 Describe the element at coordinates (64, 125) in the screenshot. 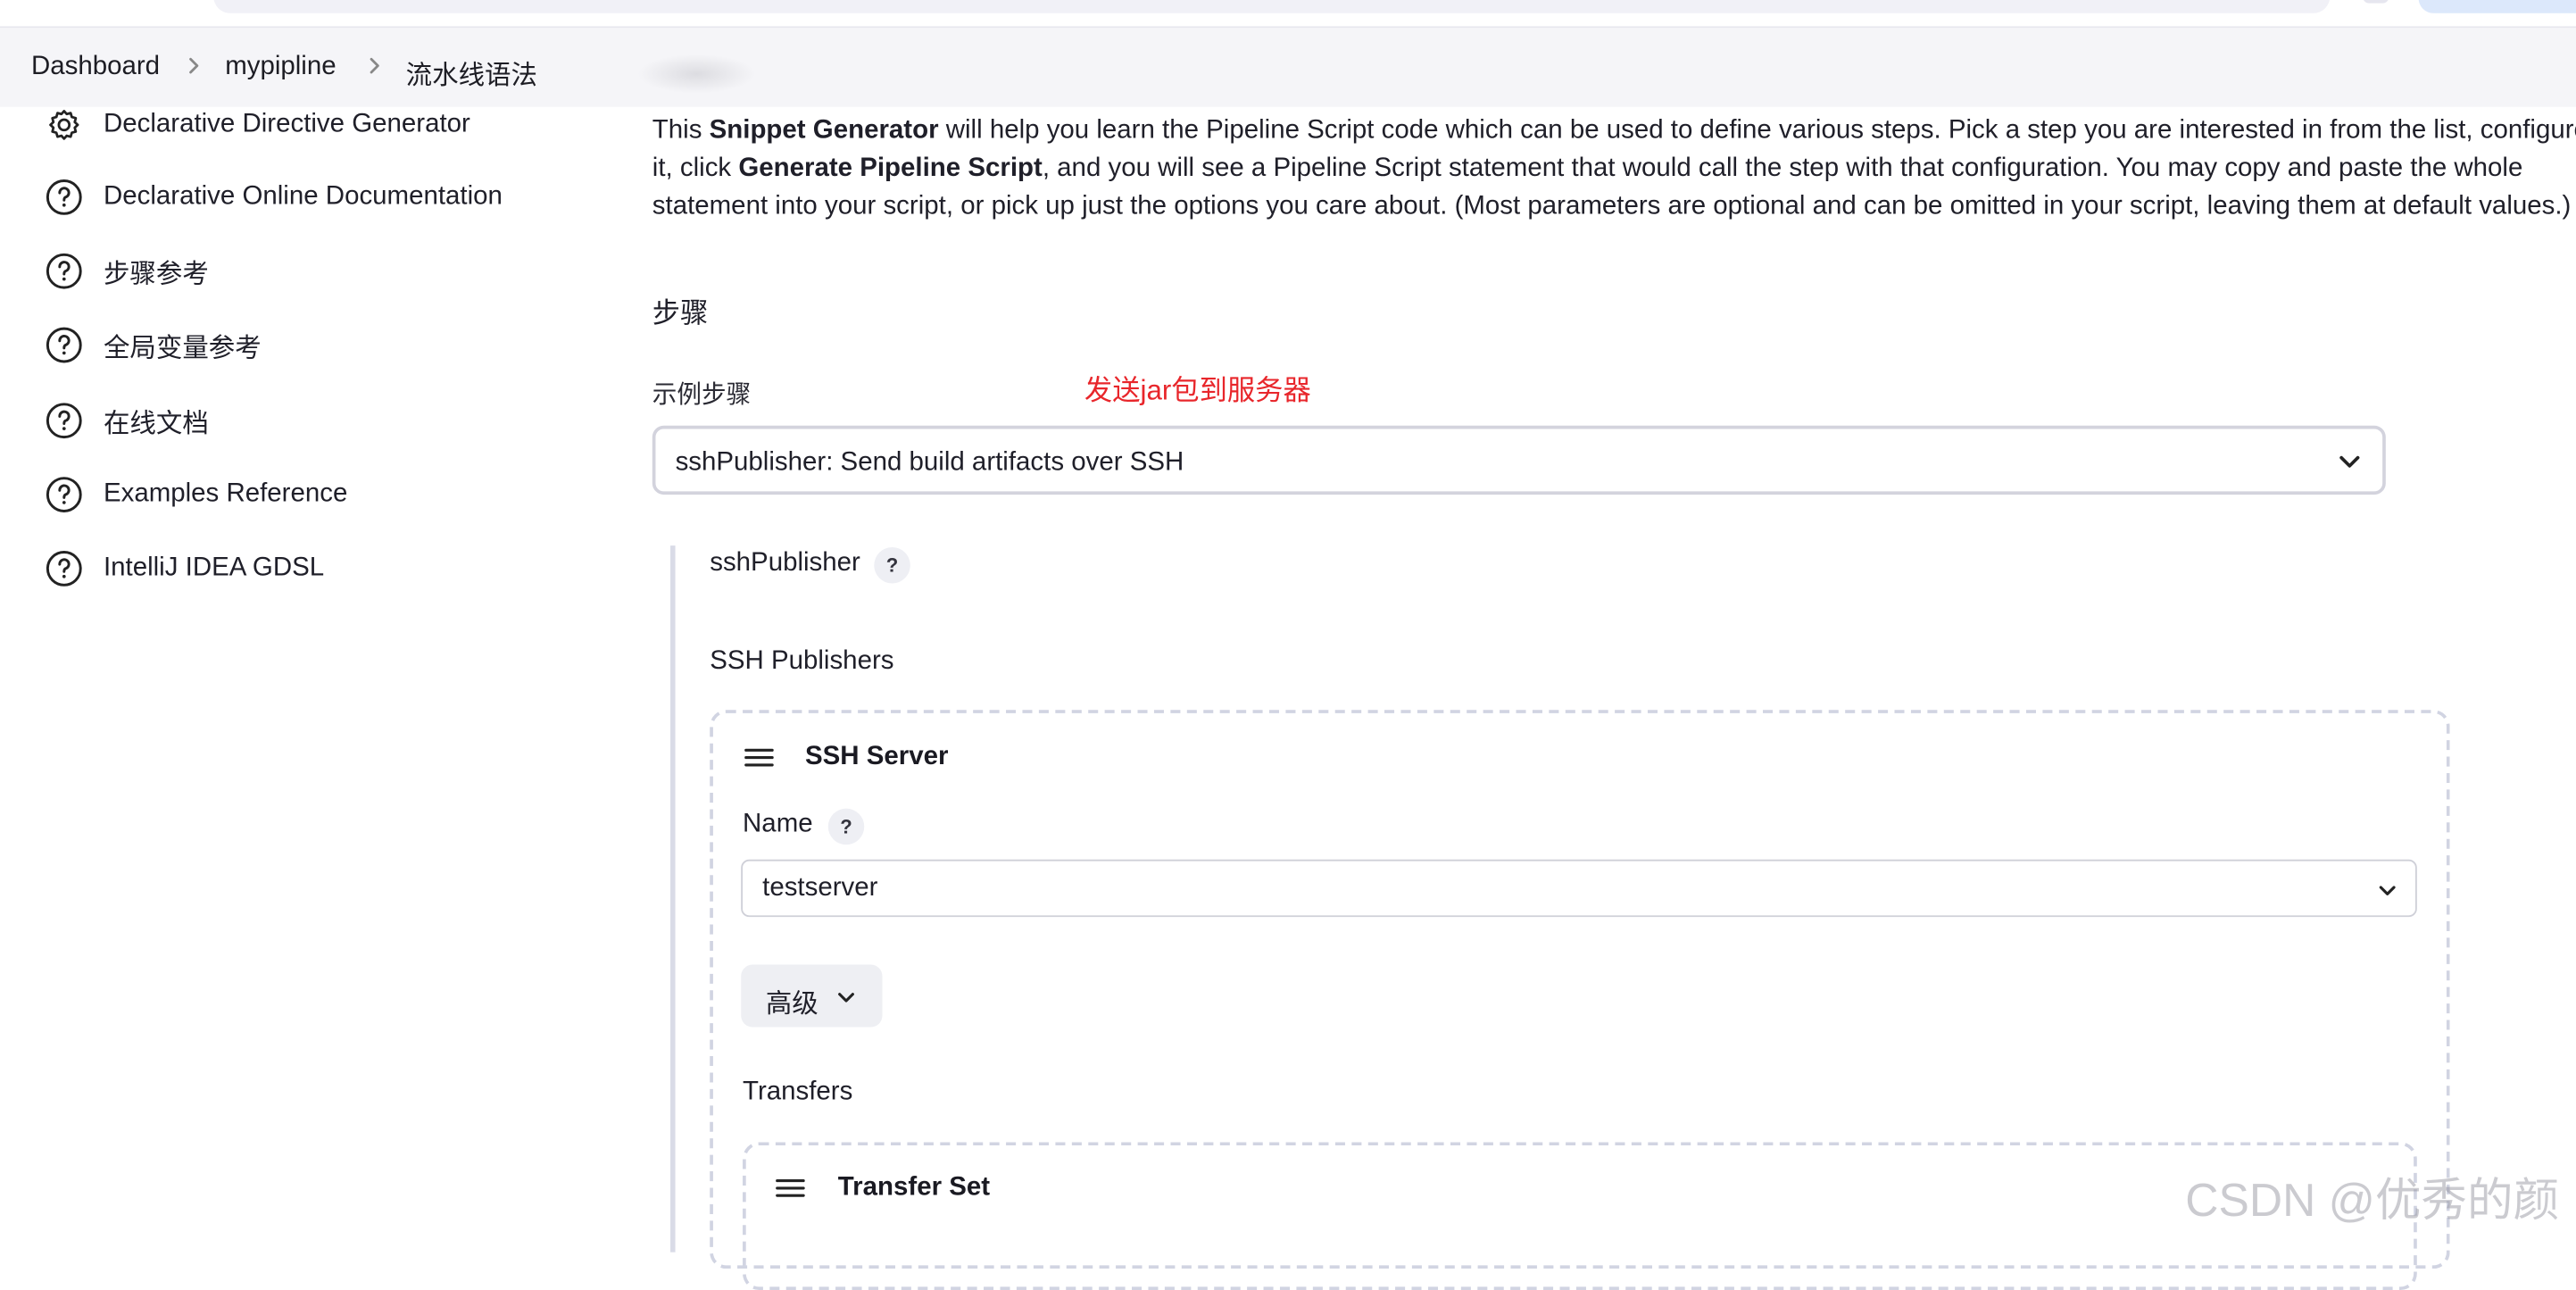

I see `gear-icon` at that location.